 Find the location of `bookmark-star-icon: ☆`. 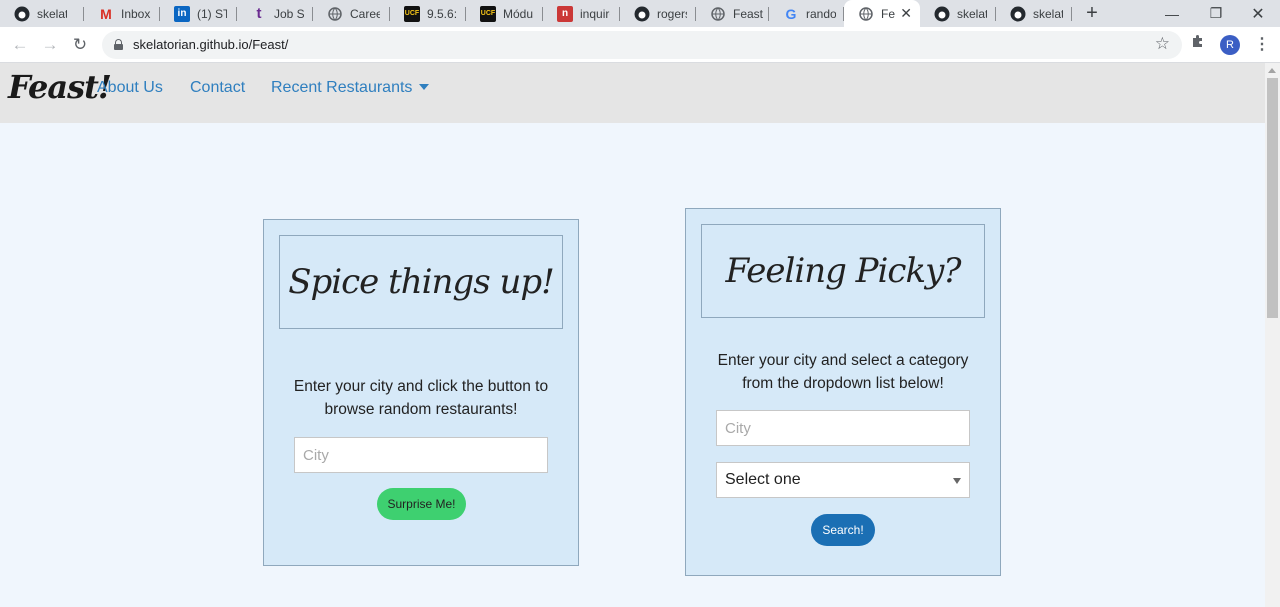

bookmark-star-icon: ☆ is located at coordinates (1162, 44).